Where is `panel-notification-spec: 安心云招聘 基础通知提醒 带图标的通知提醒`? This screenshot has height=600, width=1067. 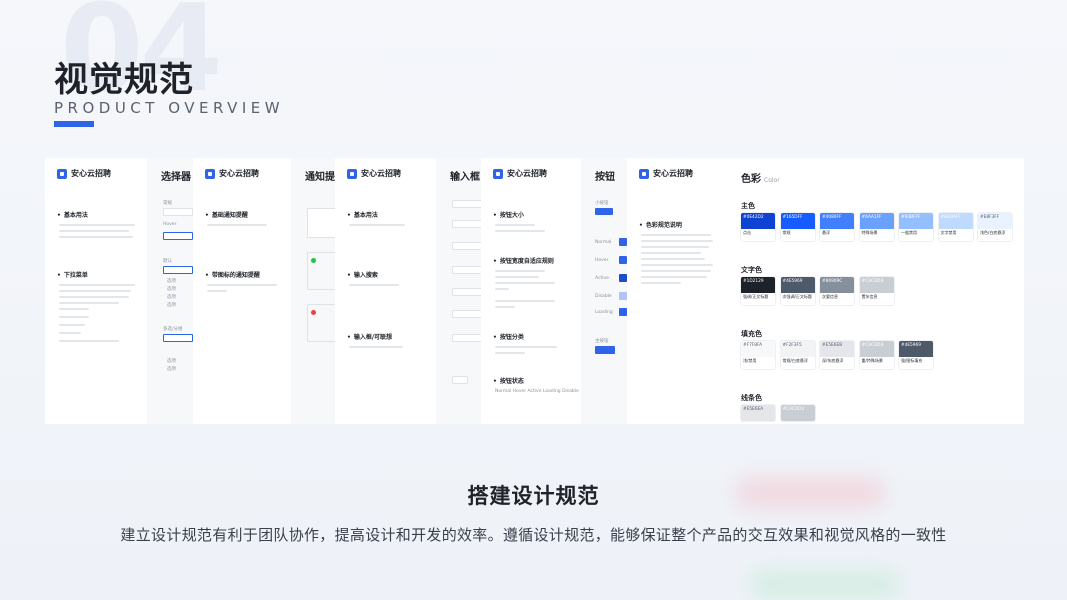 panel-notification-spec: 安心云招聘 基础通知提醒 带图标的通知提醒 is located at coordinates (242, 291).